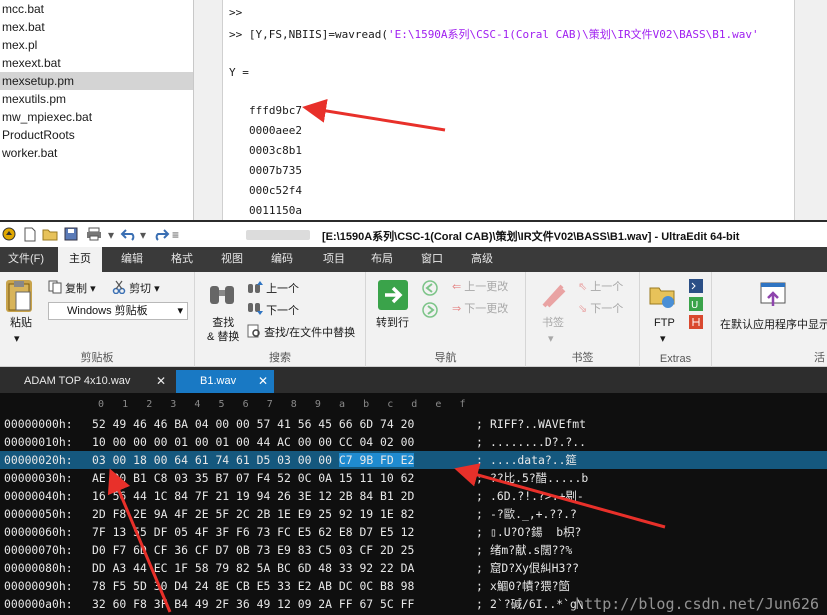 This screenshot has width=827, height=615. I want to click on menu-tab: 布局, so click(382, 259).